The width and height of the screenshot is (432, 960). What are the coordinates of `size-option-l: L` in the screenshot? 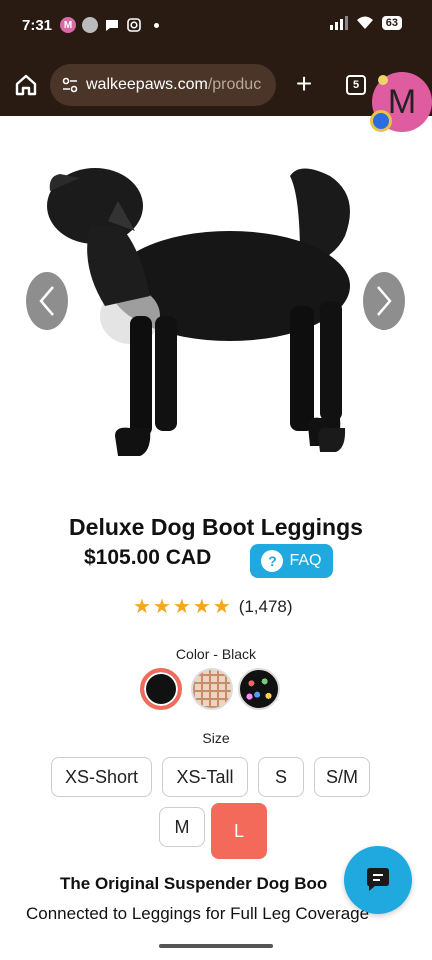 It's located at (239, 831).